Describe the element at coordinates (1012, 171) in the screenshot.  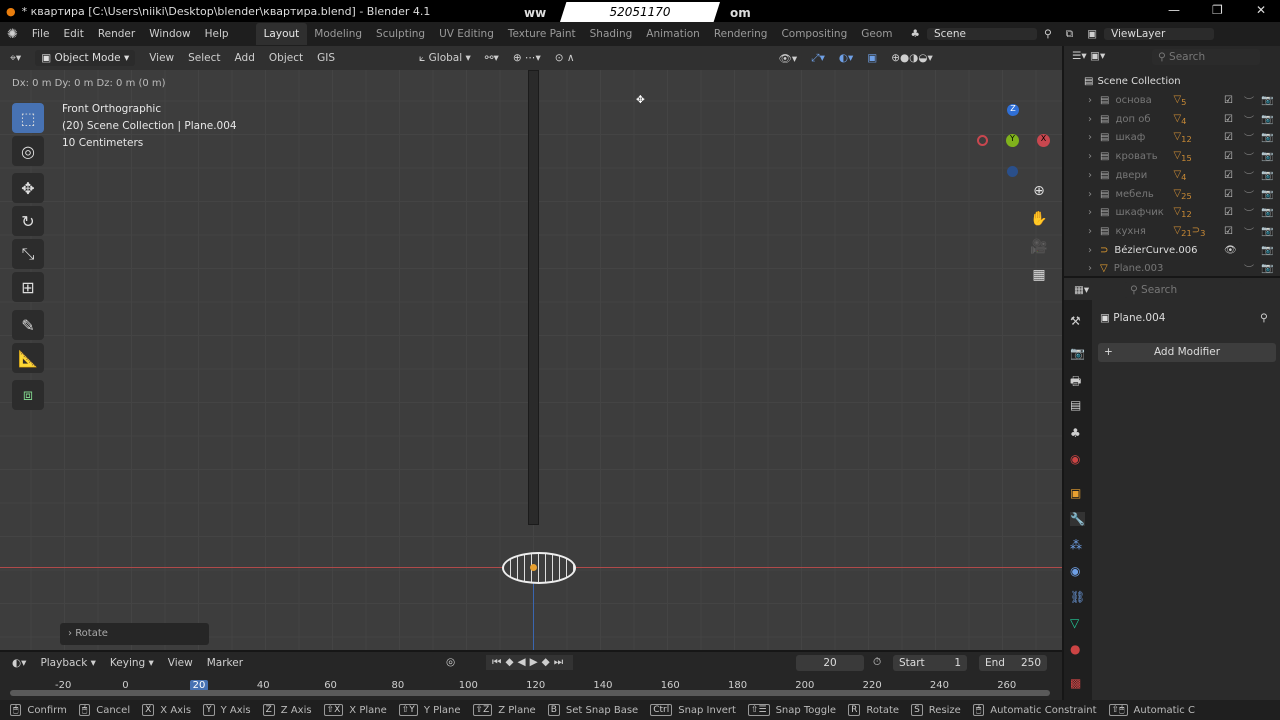
I see `gizmo-neg-z` at that location.